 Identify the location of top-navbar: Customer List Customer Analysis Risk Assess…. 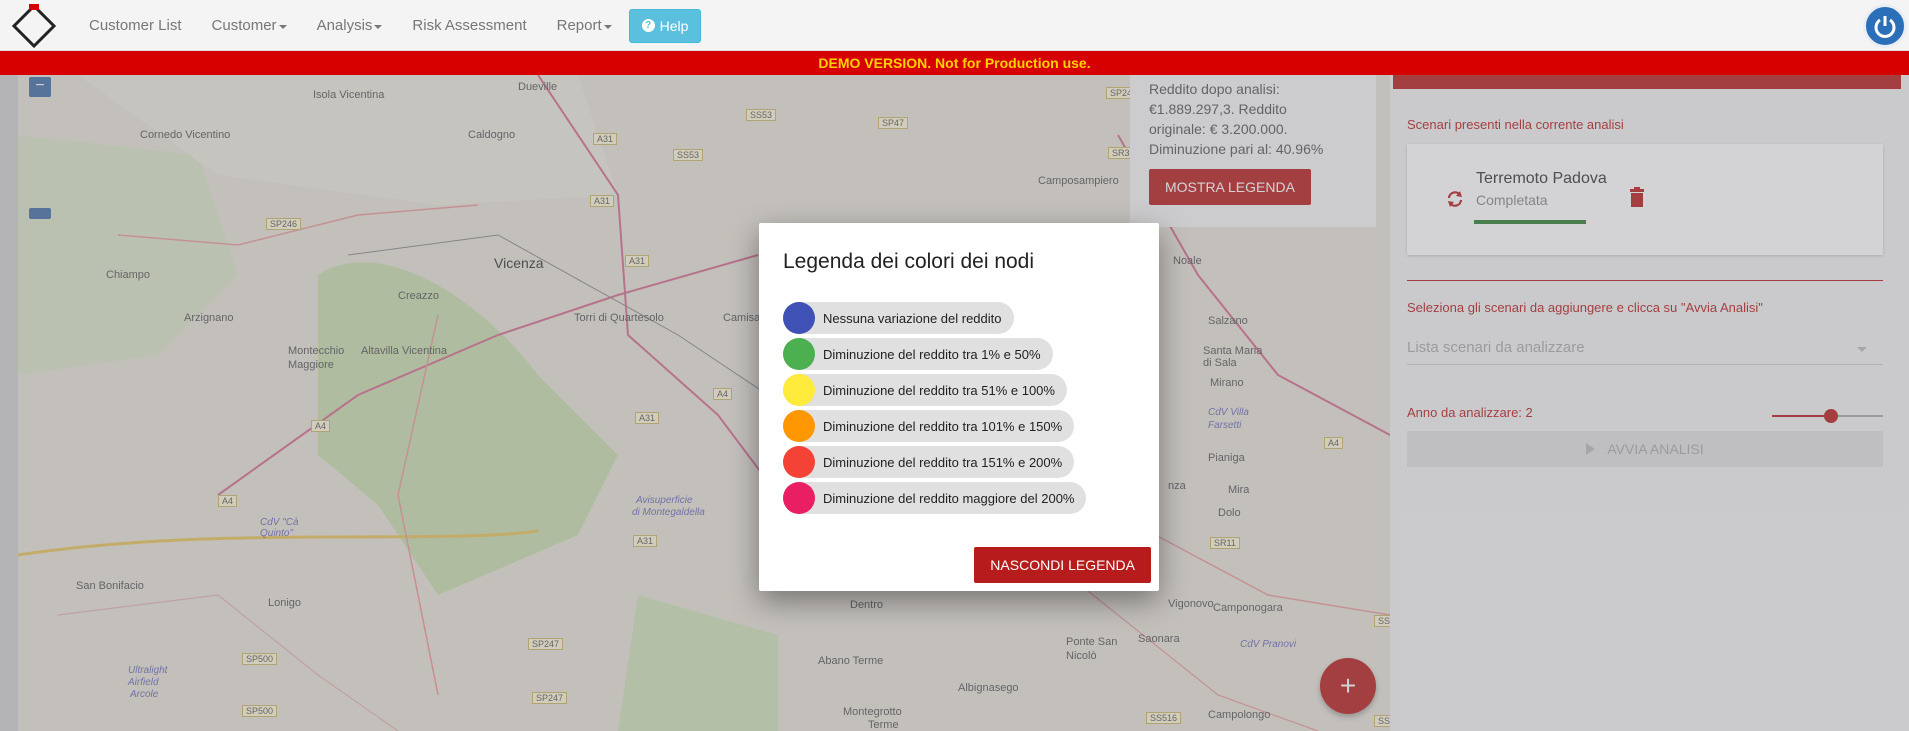
(954, 25).